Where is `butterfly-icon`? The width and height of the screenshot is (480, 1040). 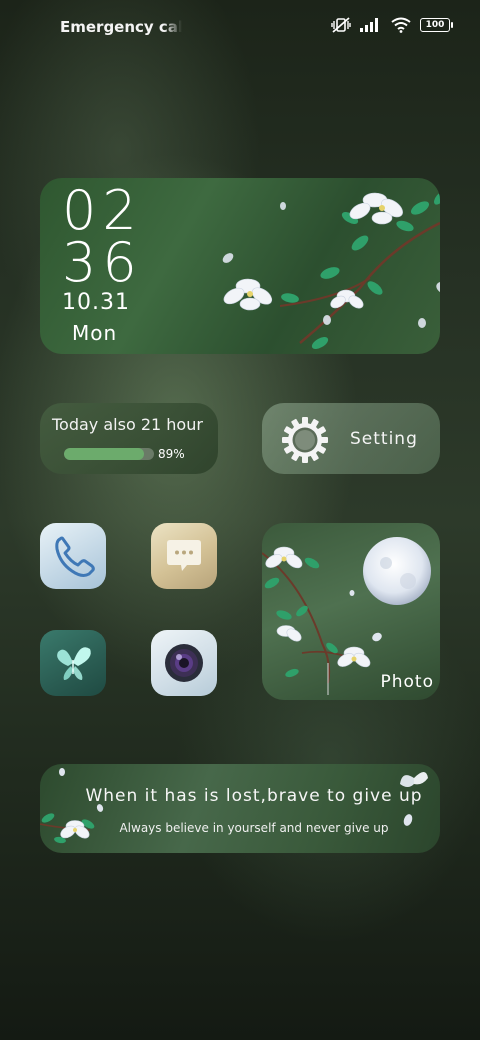
butterfly-icon is located at coordinates (74, 663).